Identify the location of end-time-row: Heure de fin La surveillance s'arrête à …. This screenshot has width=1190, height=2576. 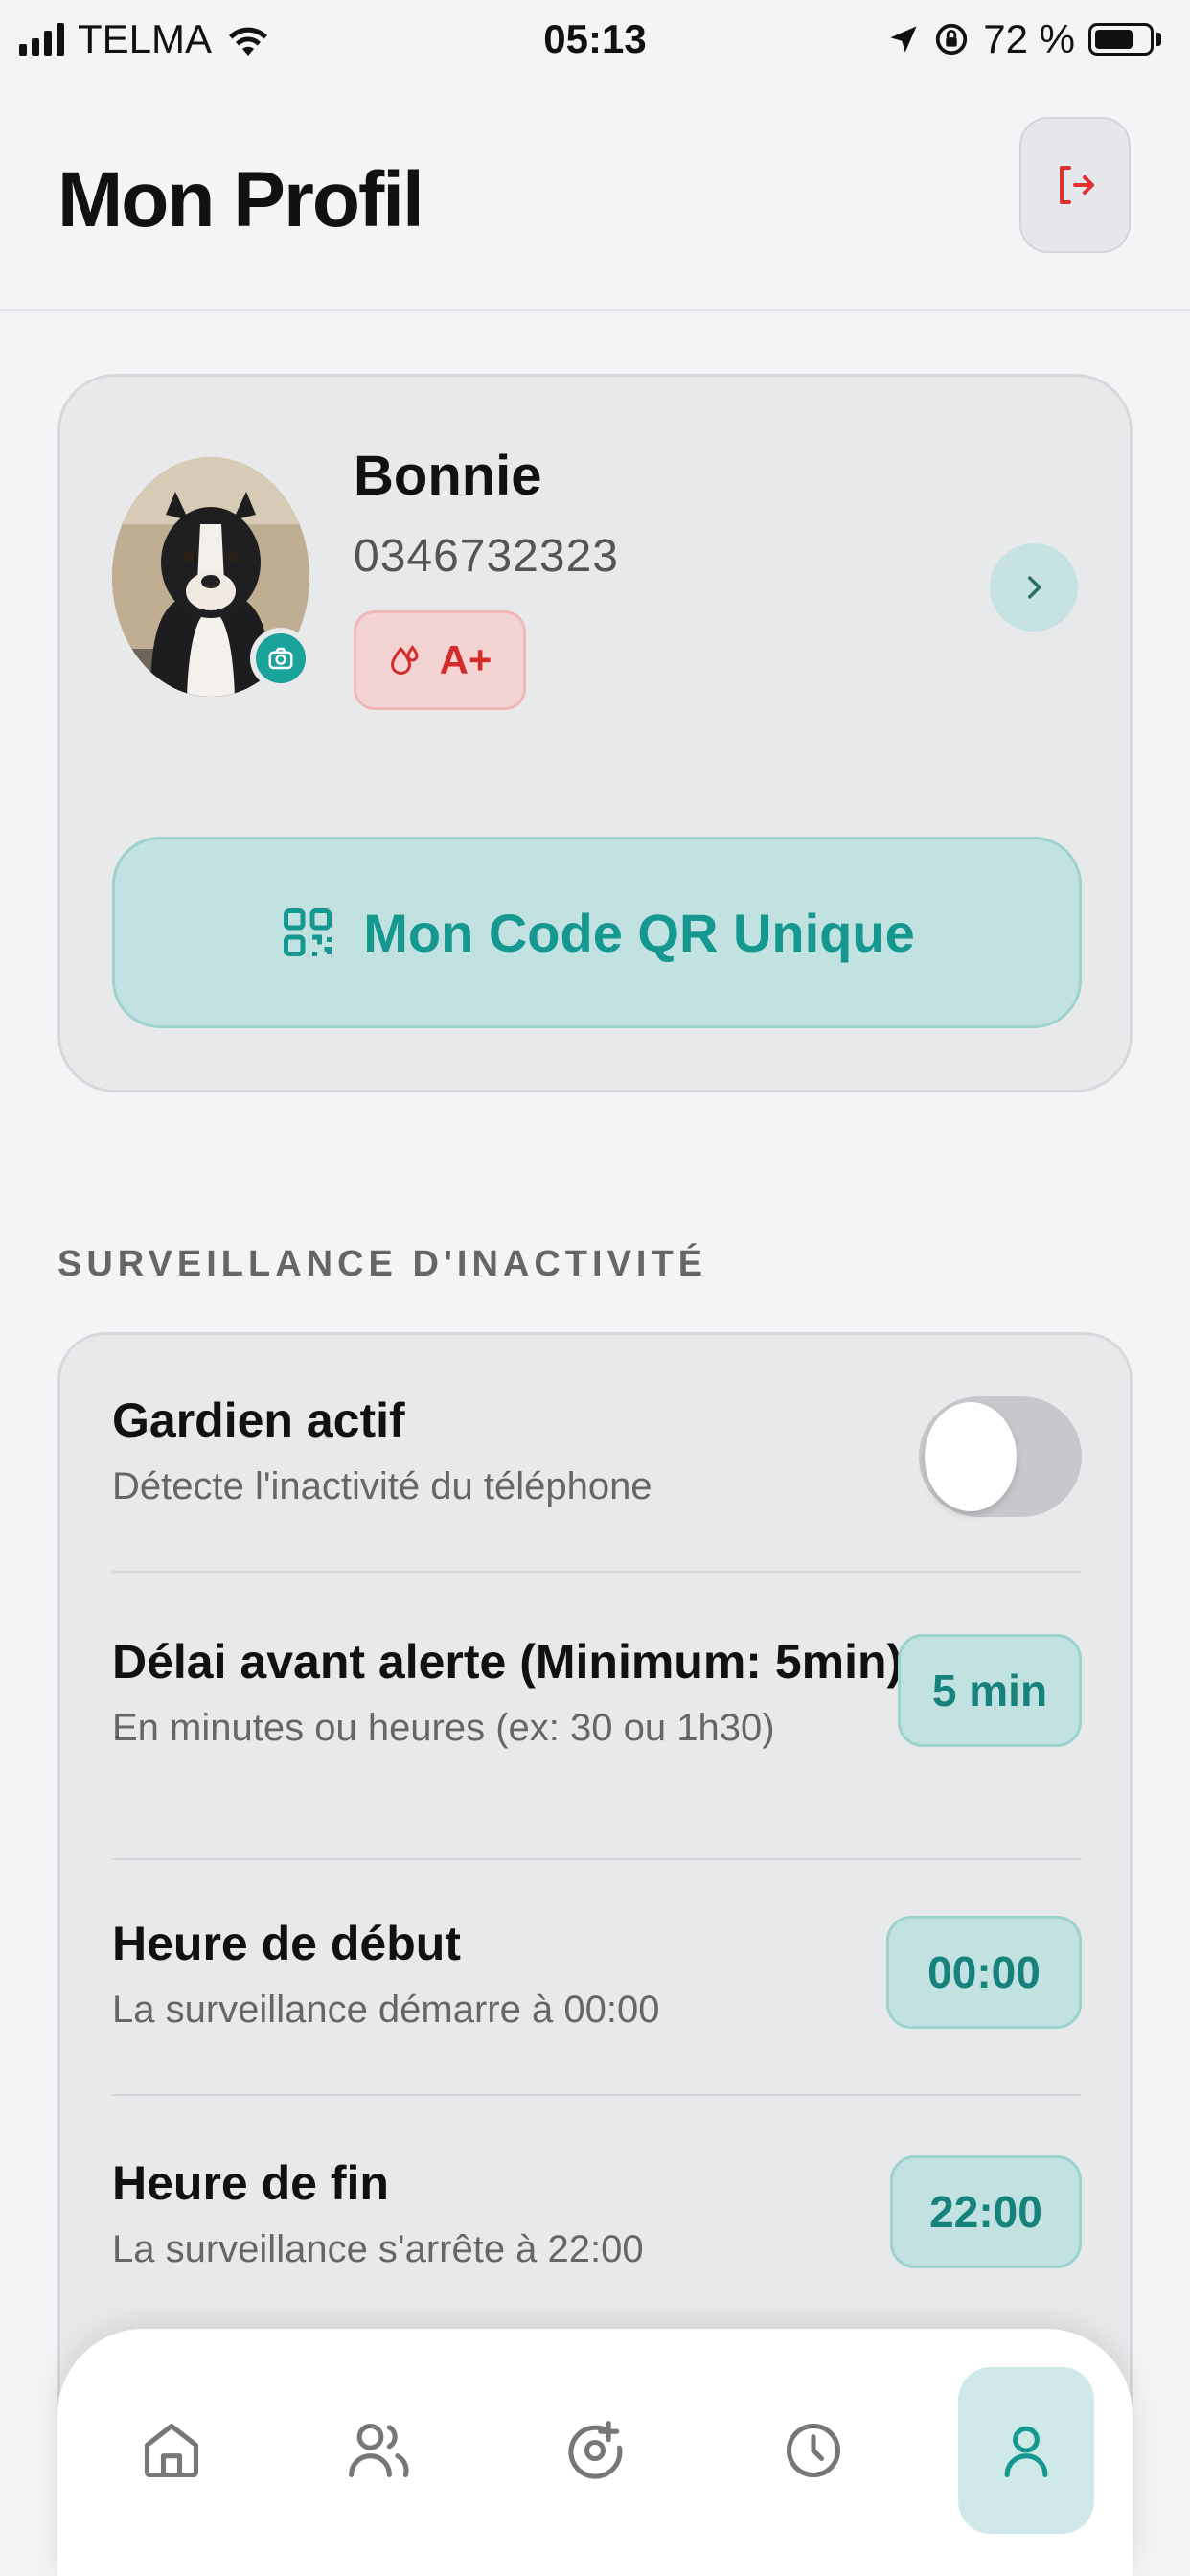
(597, 2222).